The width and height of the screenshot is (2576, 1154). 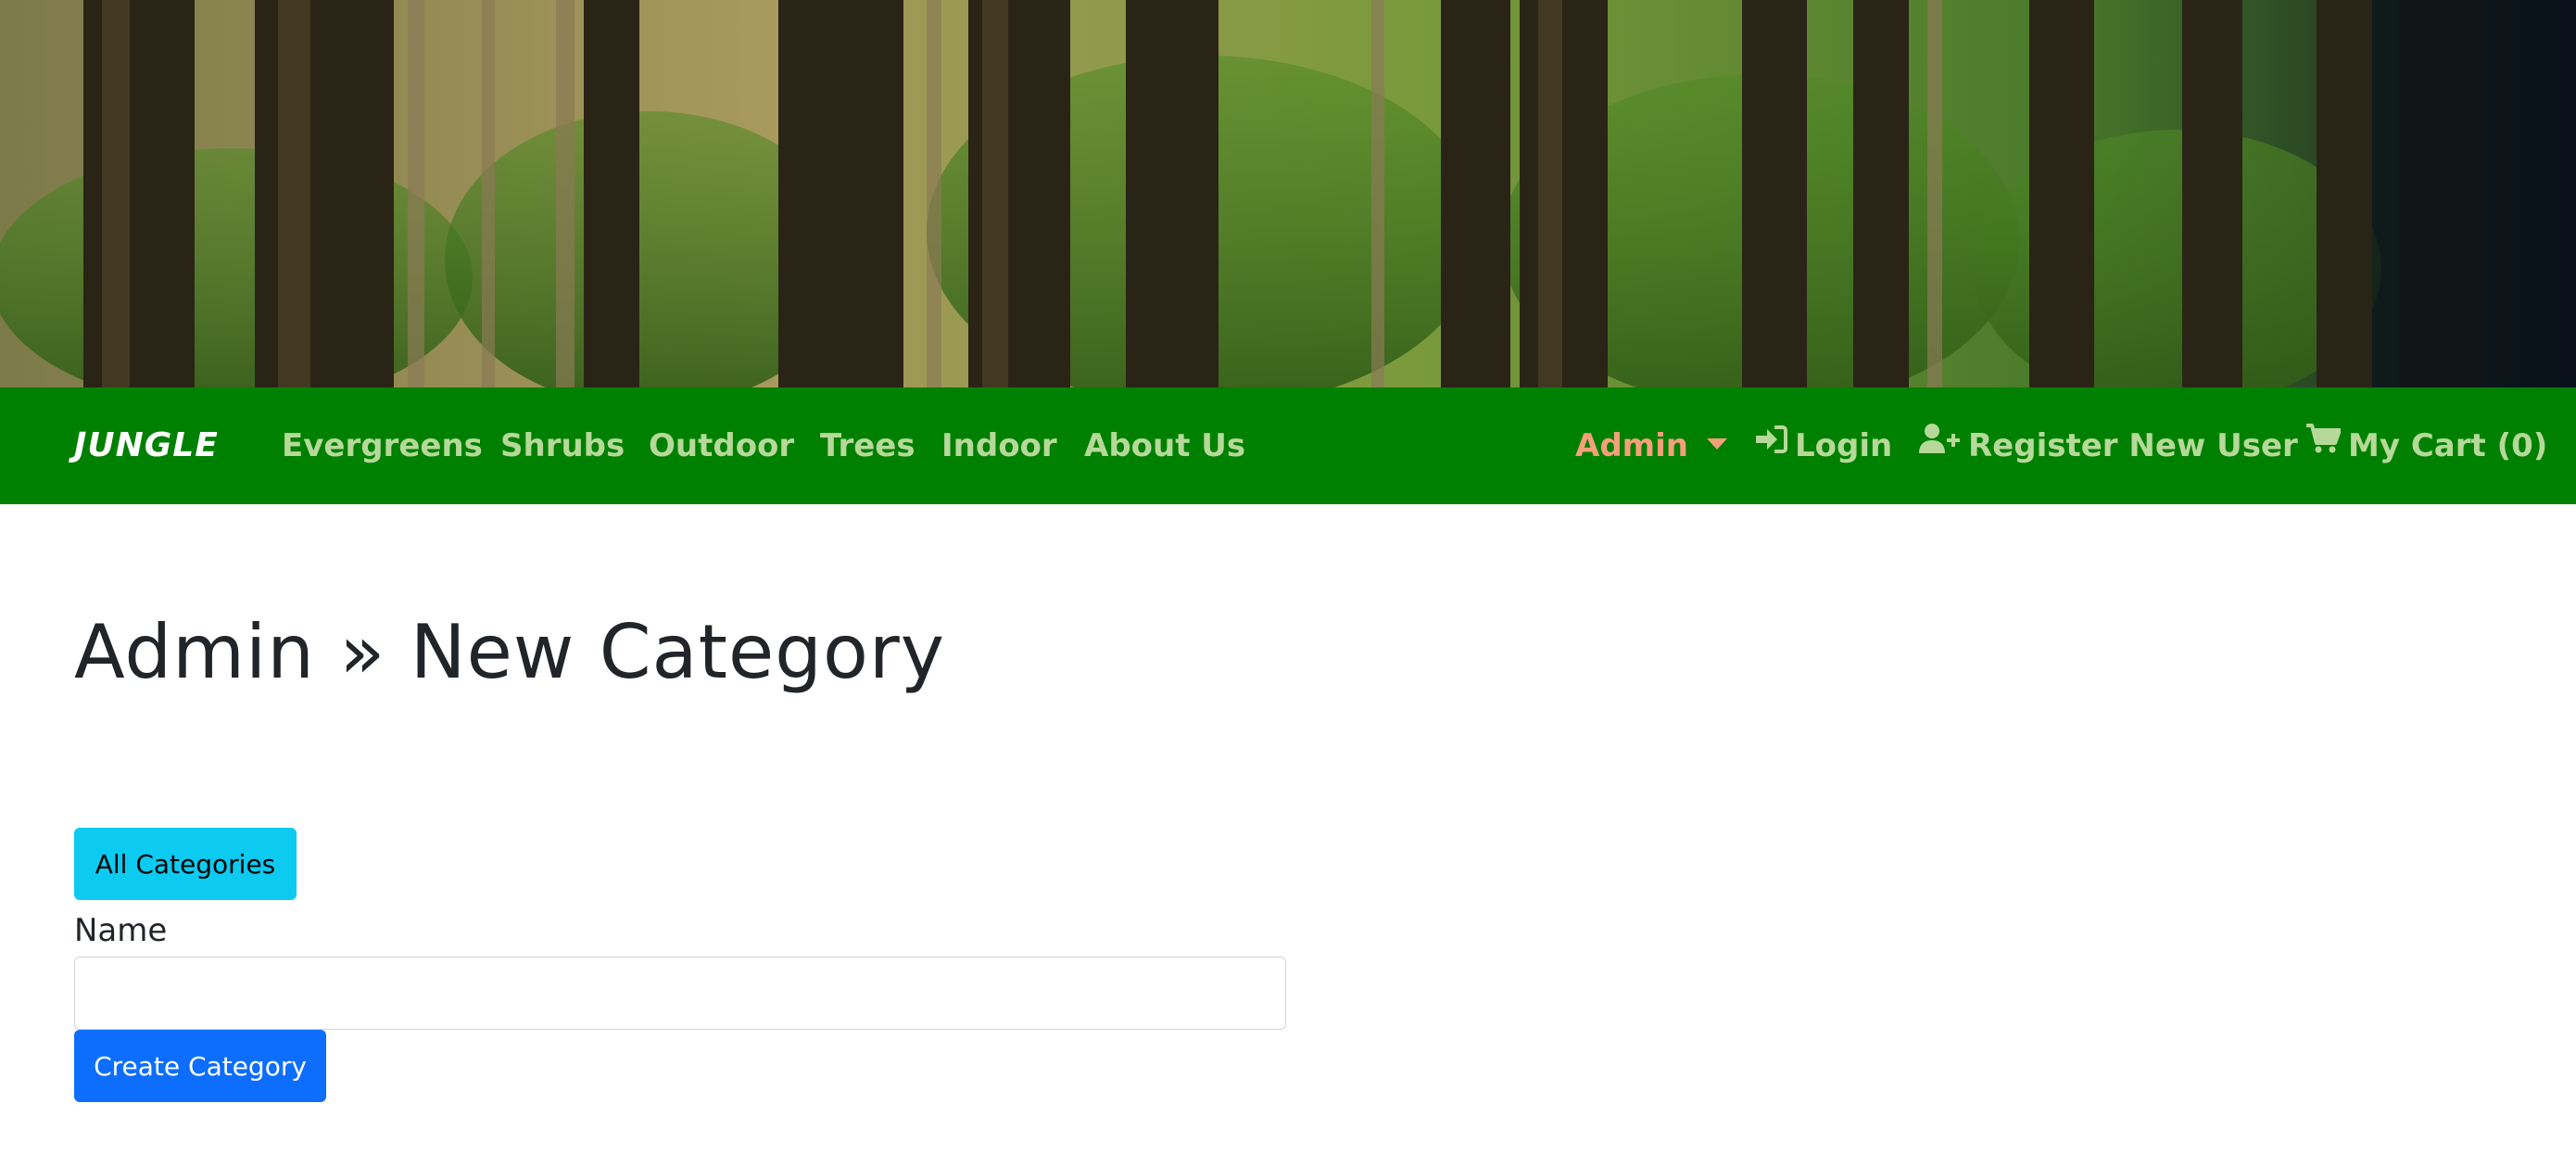 I want to click on nav-link-trees: Trees, so click(x=868, y=445).